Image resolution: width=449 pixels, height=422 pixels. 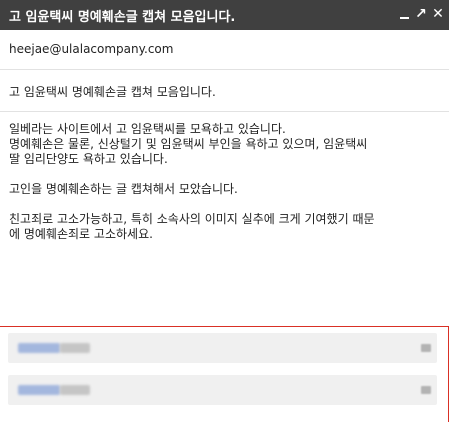 What do you see at coordinates (123, 189) in the screenshot?
I see `body-paragraph-2: 고인을 명예훼손하는 글 캡쳐해서 모았습니다.` at bounding box center [123, 189].